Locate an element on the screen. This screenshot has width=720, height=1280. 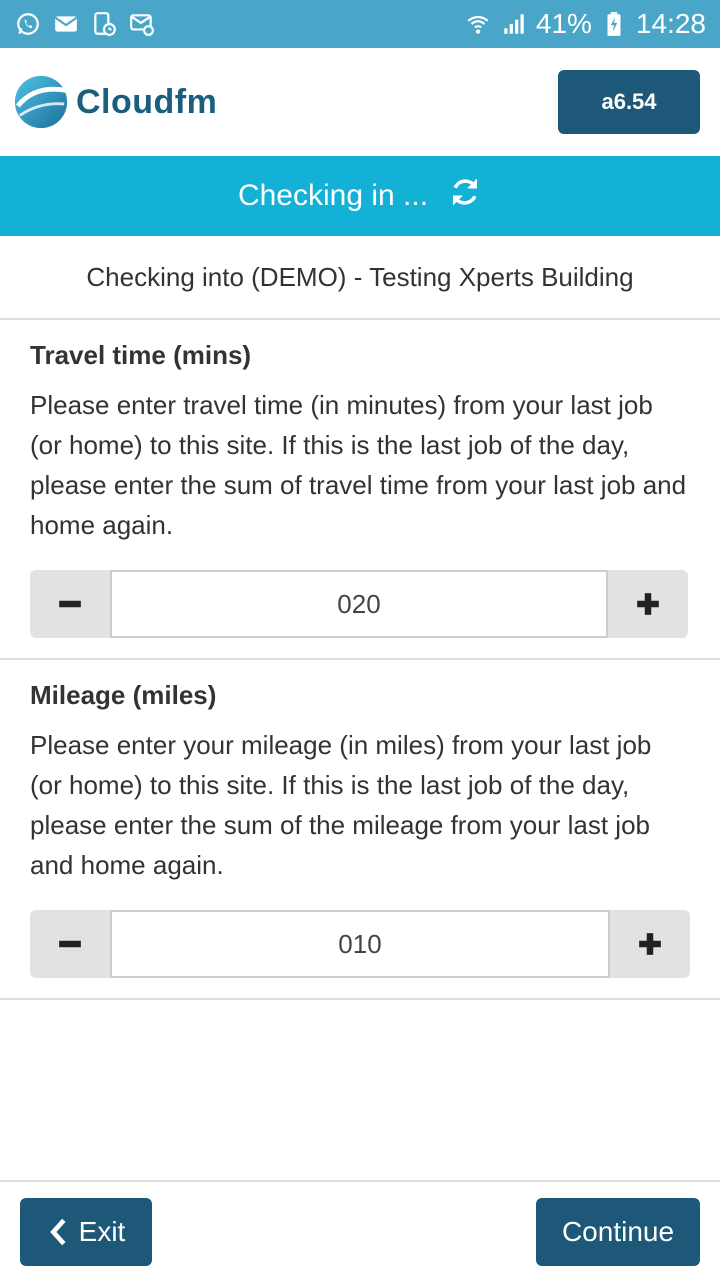
exit-button: Exit is located at coordinates (86, 1232).